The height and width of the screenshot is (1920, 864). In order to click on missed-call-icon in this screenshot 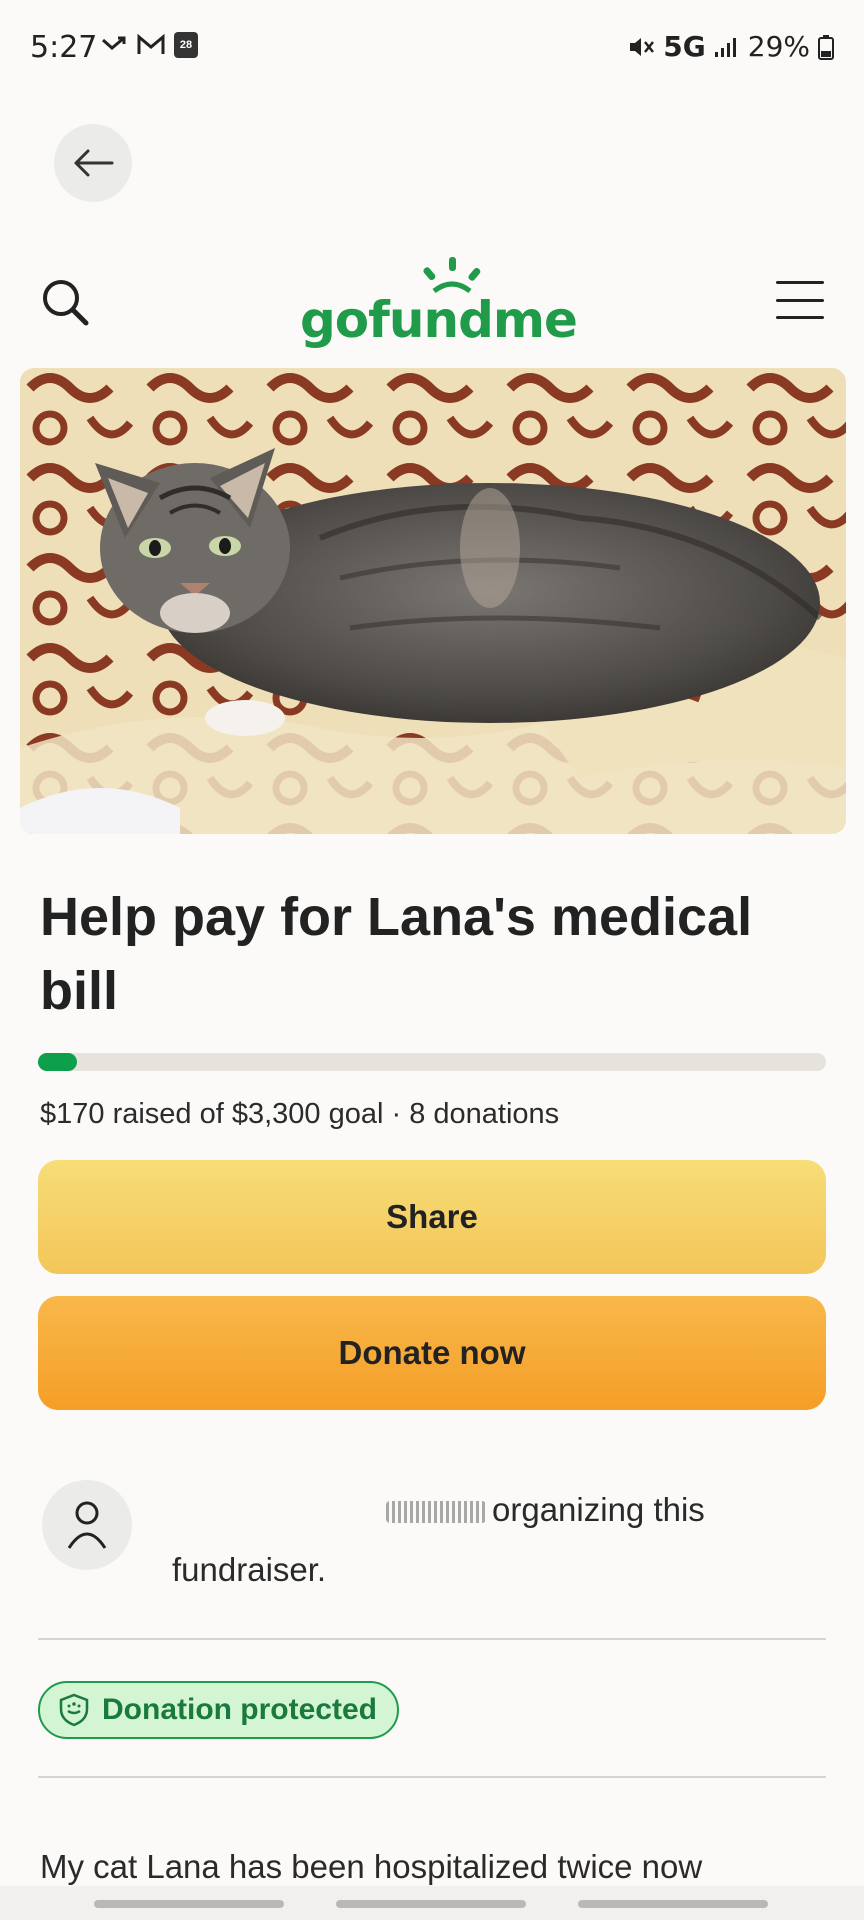, I will do `click(114, 43)`.